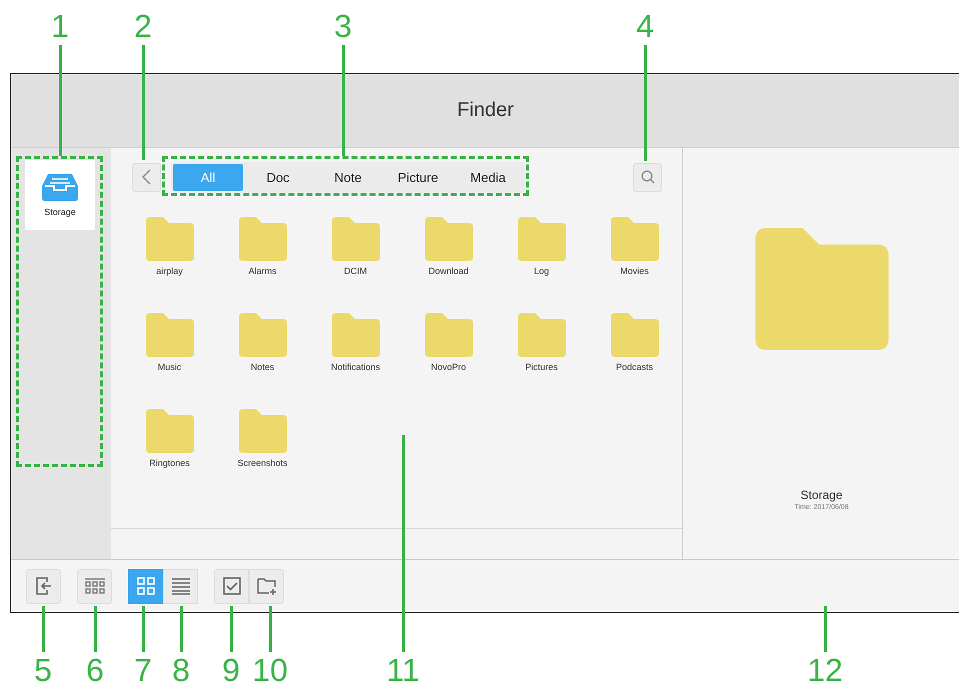 The image size is (959, 686). I want to click on folder-name: Notifications, so click(355, 367).